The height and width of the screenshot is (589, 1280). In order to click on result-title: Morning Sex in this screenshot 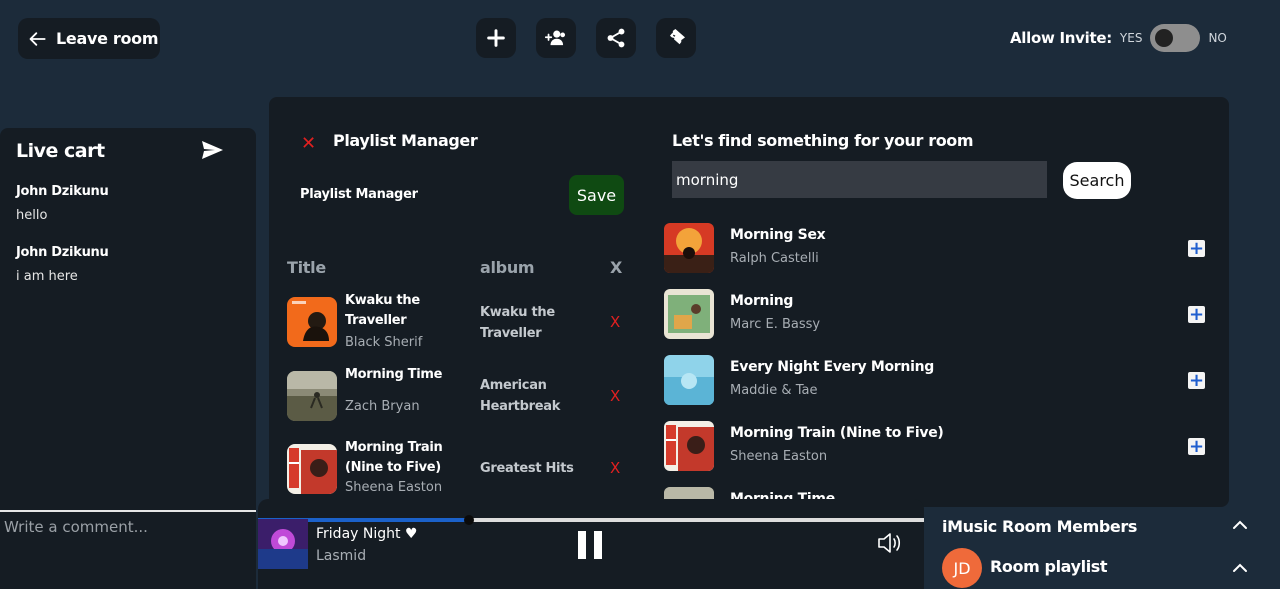, I will do `click(778, 235)`.